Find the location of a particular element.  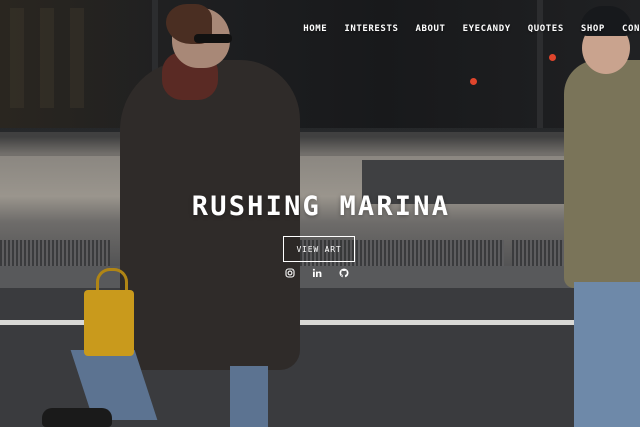

woman-jeans is located at coordinates (249, 396).